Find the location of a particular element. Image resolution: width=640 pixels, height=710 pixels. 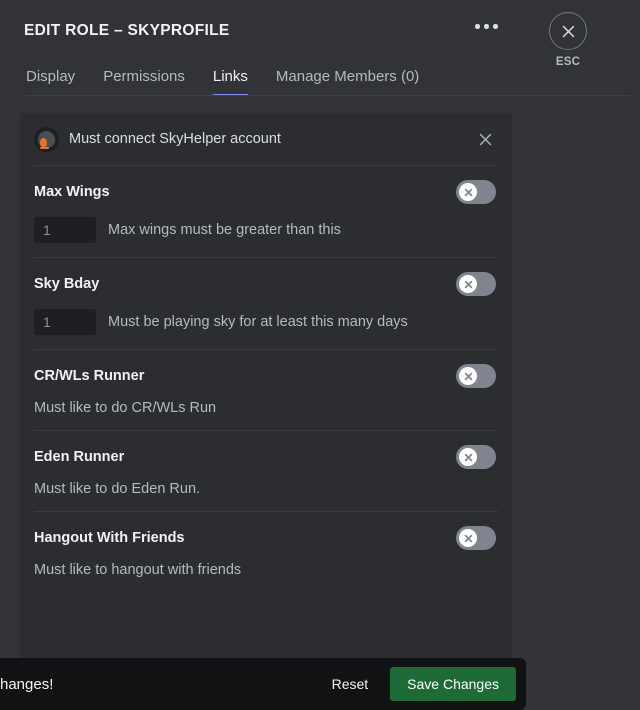

tab-links: Links is located at coordinates (230, 82).